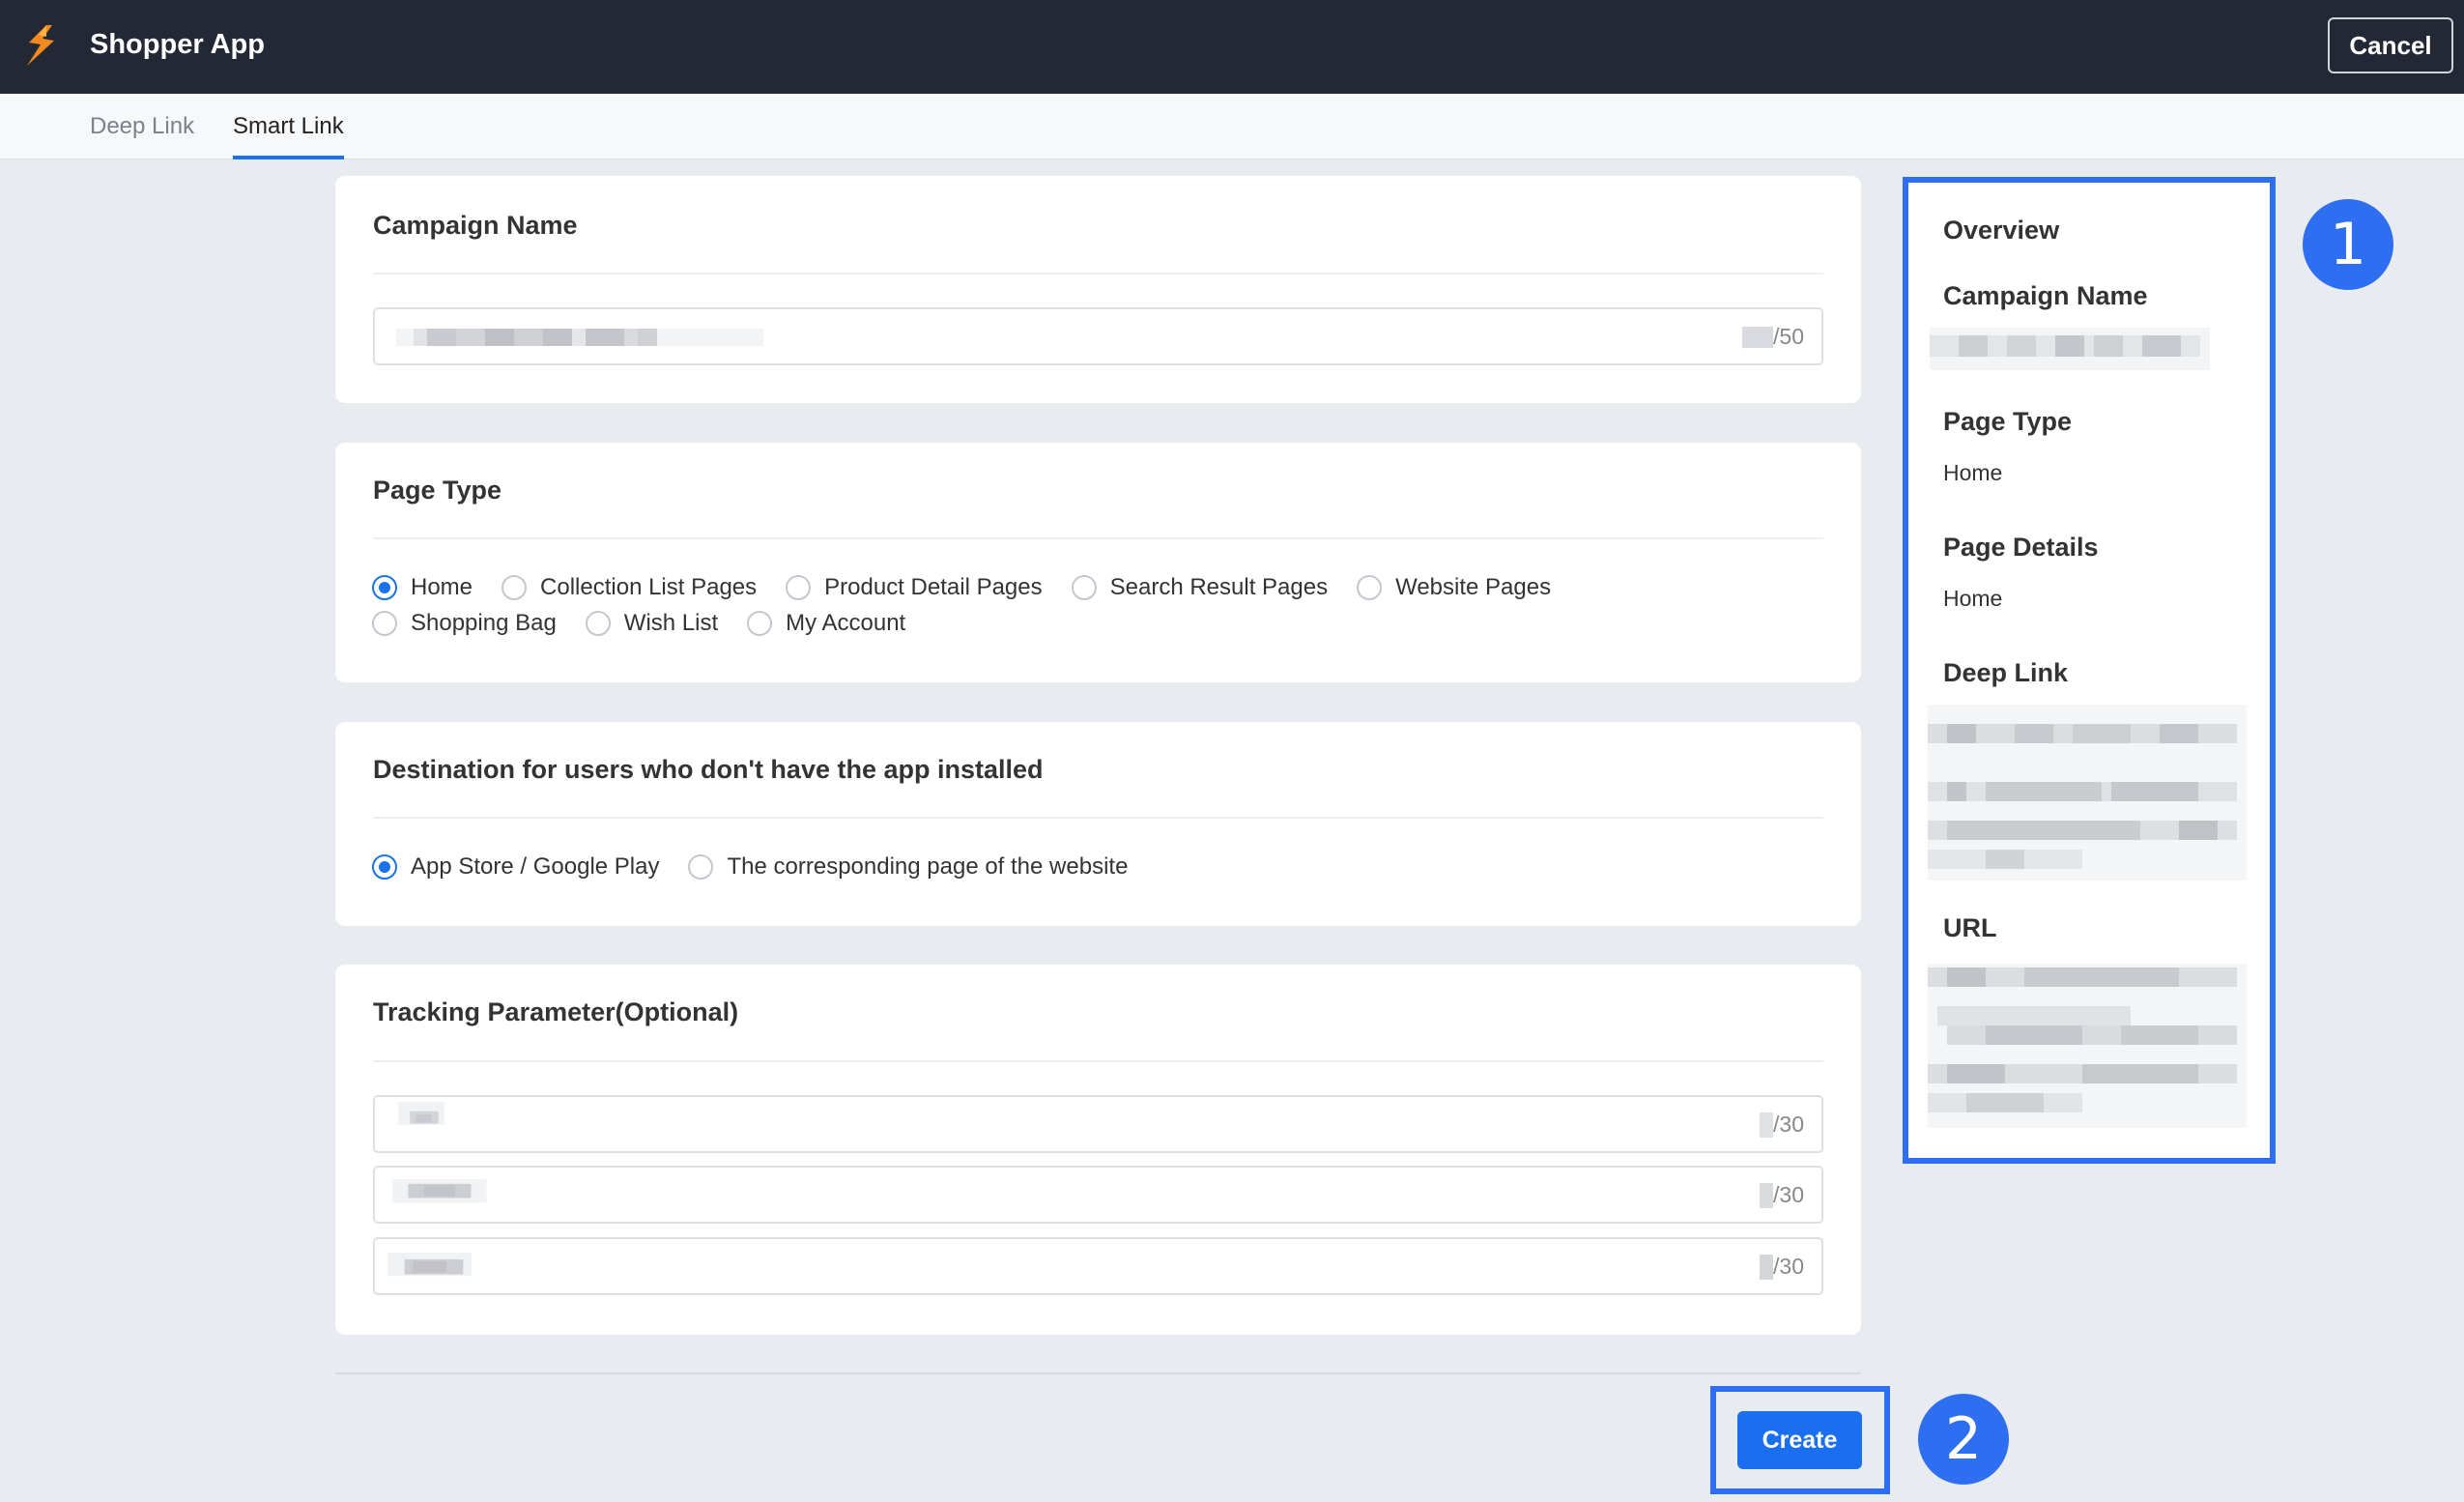 This screenshot has width=2464, height=1502. Describe the element at coordinates (1799, 1440) in the screenshot. I see `create-button: Create` at that location.